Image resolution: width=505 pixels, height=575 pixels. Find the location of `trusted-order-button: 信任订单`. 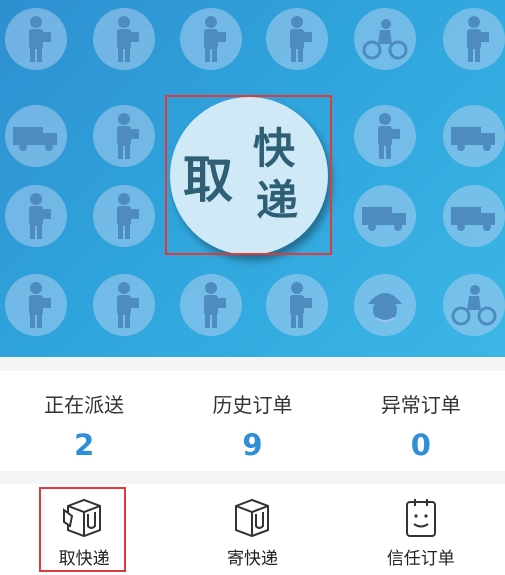

trusted-order-button: 信任订单 is located at coordinates (421, 529).